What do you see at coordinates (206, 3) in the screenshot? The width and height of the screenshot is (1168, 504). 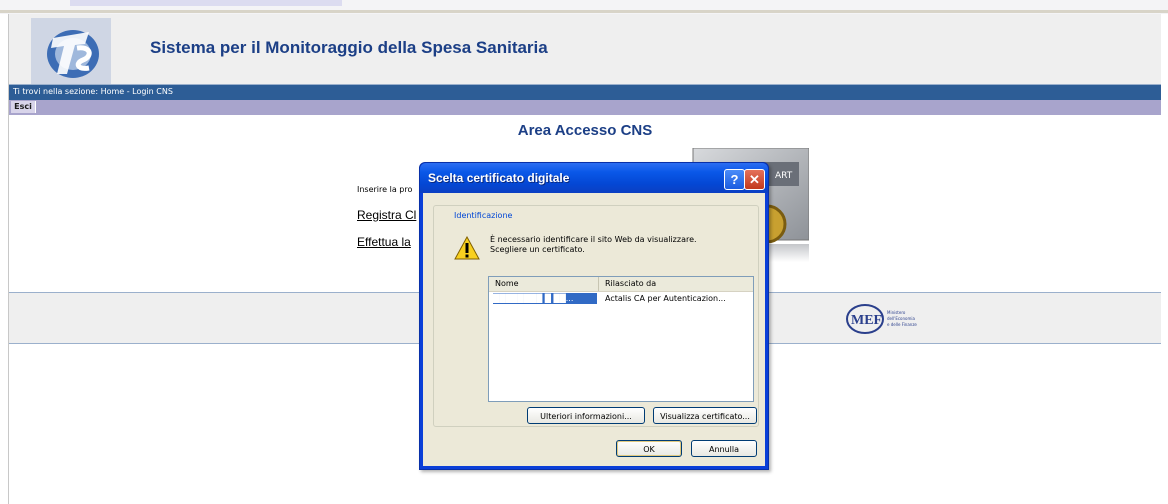 I see `browser-tab-strip` at bounding box center [206, 3].